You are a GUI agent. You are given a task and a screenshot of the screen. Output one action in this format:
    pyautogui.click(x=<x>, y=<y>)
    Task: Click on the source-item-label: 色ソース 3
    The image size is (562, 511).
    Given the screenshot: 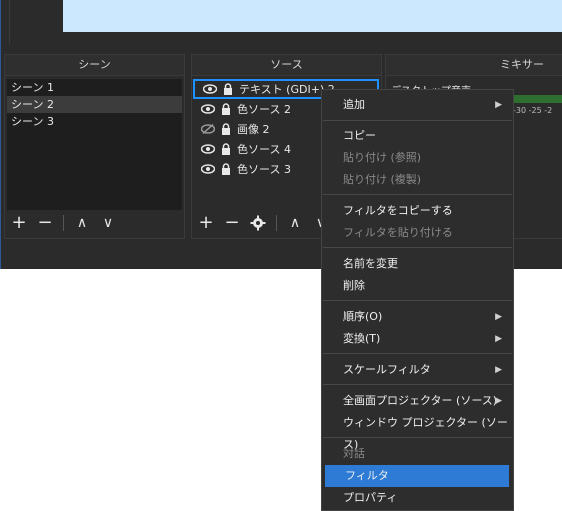 What is the action you would take?
    pyautogui.click(x=264, y=169)
    